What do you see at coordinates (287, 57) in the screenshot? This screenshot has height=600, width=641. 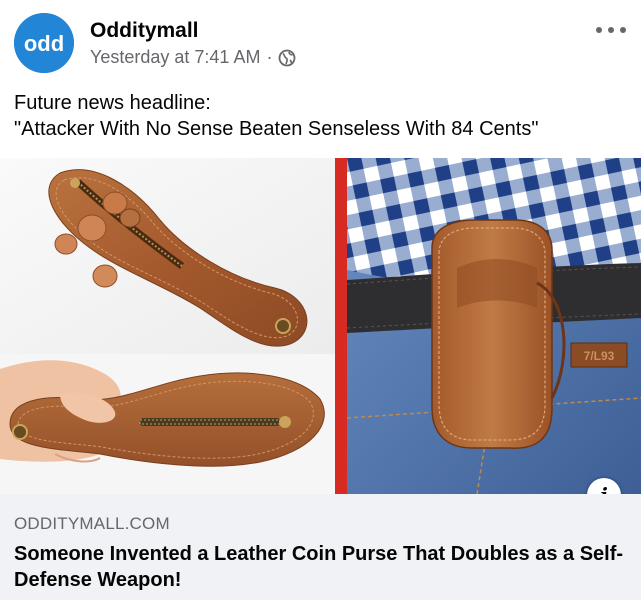 I see `globe-icon` at bounding box center [287, 57].